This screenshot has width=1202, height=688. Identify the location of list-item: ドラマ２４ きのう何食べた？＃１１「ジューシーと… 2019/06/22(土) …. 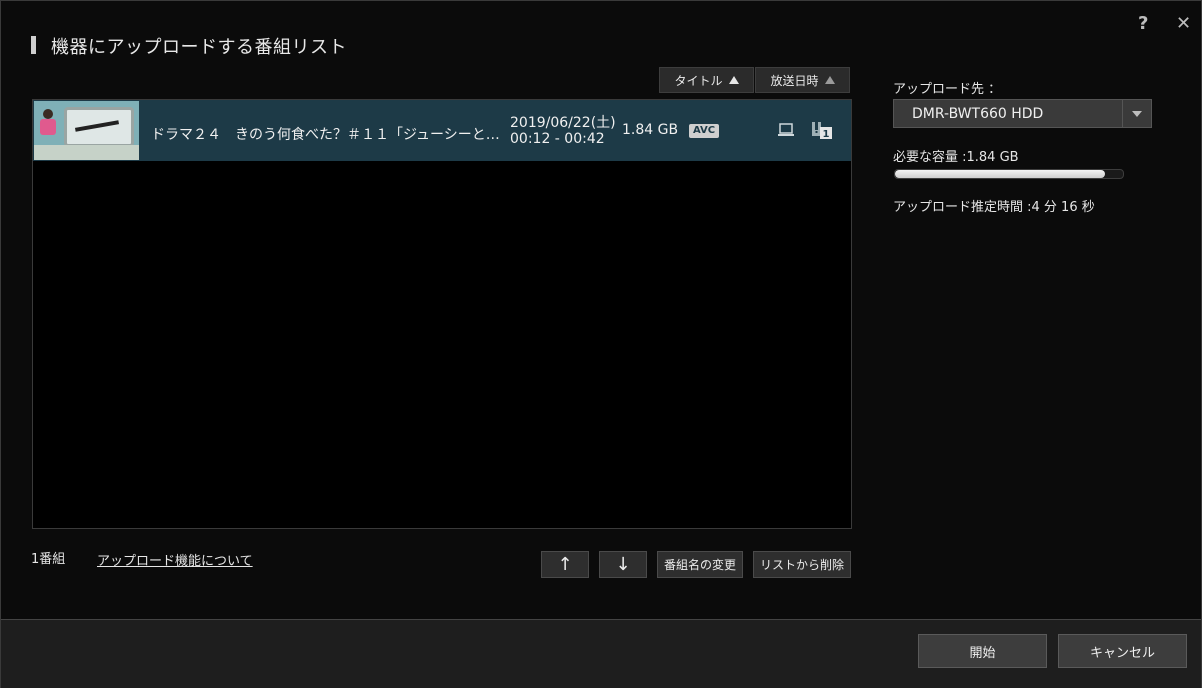
(442, 130).